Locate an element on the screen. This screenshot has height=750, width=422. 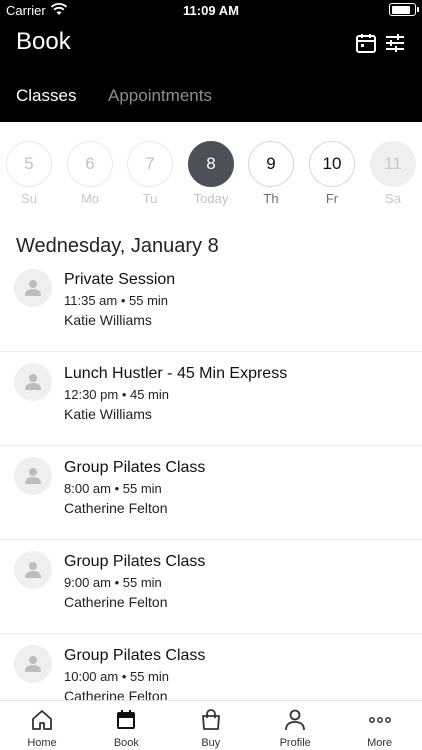
page-title: Book is located at coordinates (43, 41).